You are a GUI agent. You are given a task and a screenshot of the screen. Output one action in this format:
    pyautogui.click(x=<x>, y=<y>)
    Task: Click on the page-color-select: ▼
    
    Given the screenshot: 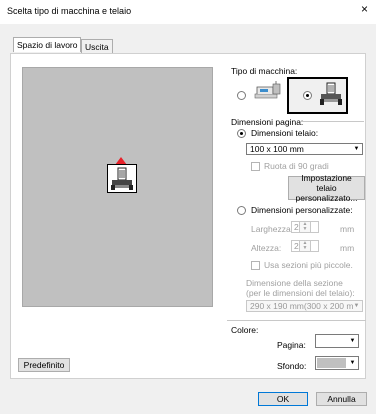 What is the action you would take?
    pyautogui.click(x=337, y=341)
    